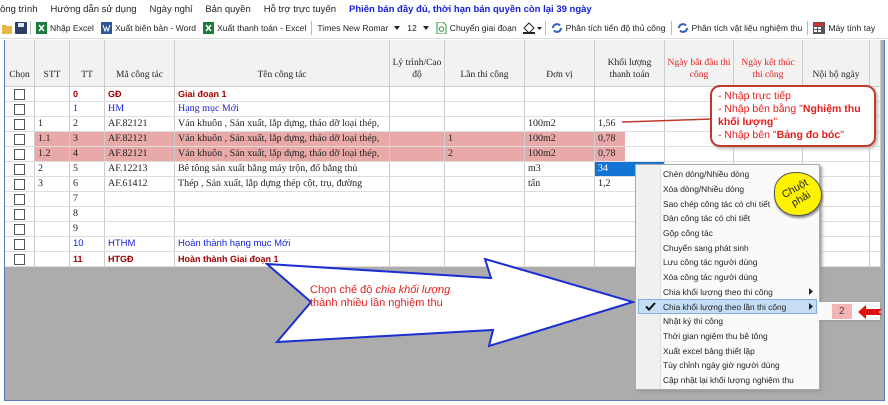  I want to click on tt-cell: 1, so click(75, 108).